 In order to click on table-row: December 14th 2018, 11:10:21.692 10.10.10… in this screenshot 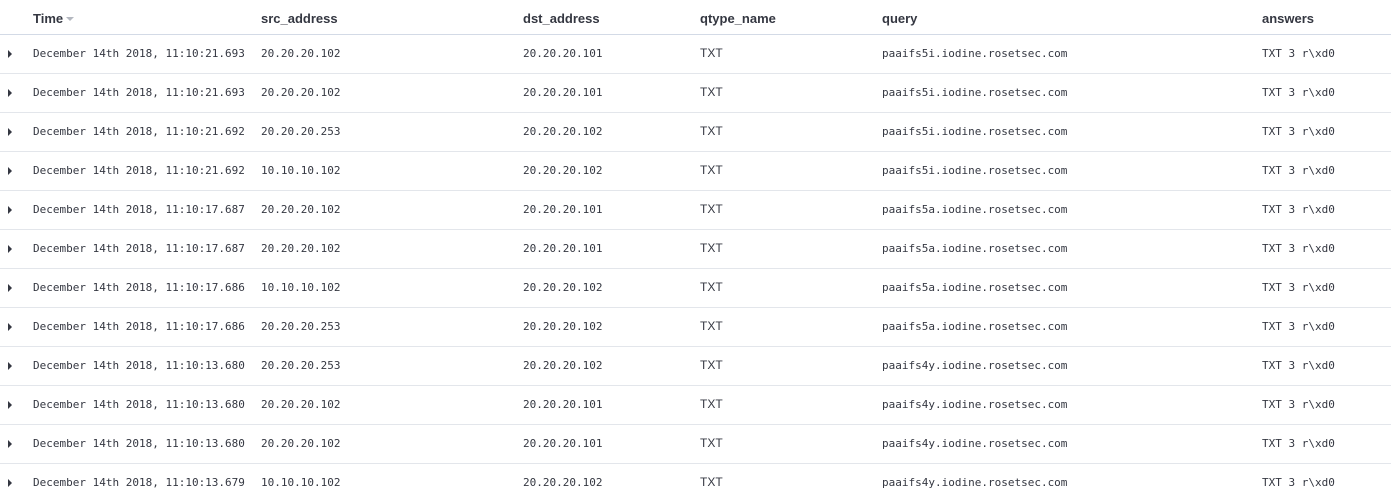, I will do `click(695, 171)`.